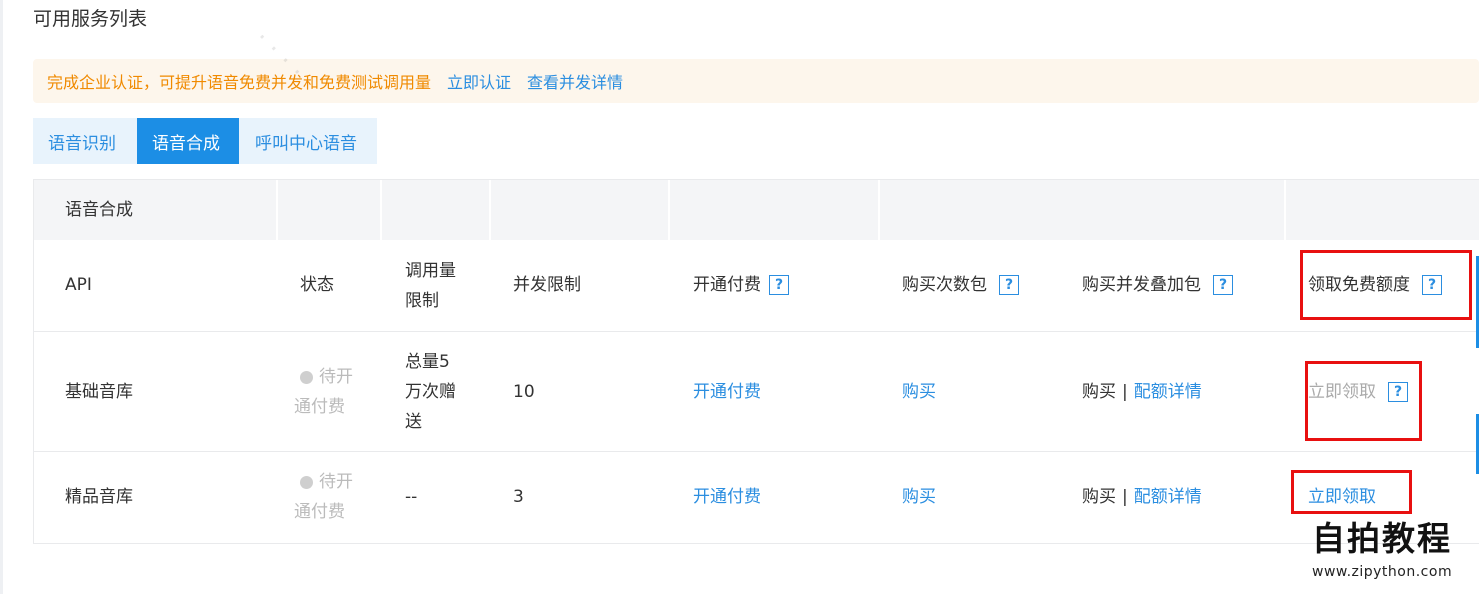  Describe the element at coordinates (1342, 497) in the screenshot. I see `claim-now-link: 立即领取` at that location.